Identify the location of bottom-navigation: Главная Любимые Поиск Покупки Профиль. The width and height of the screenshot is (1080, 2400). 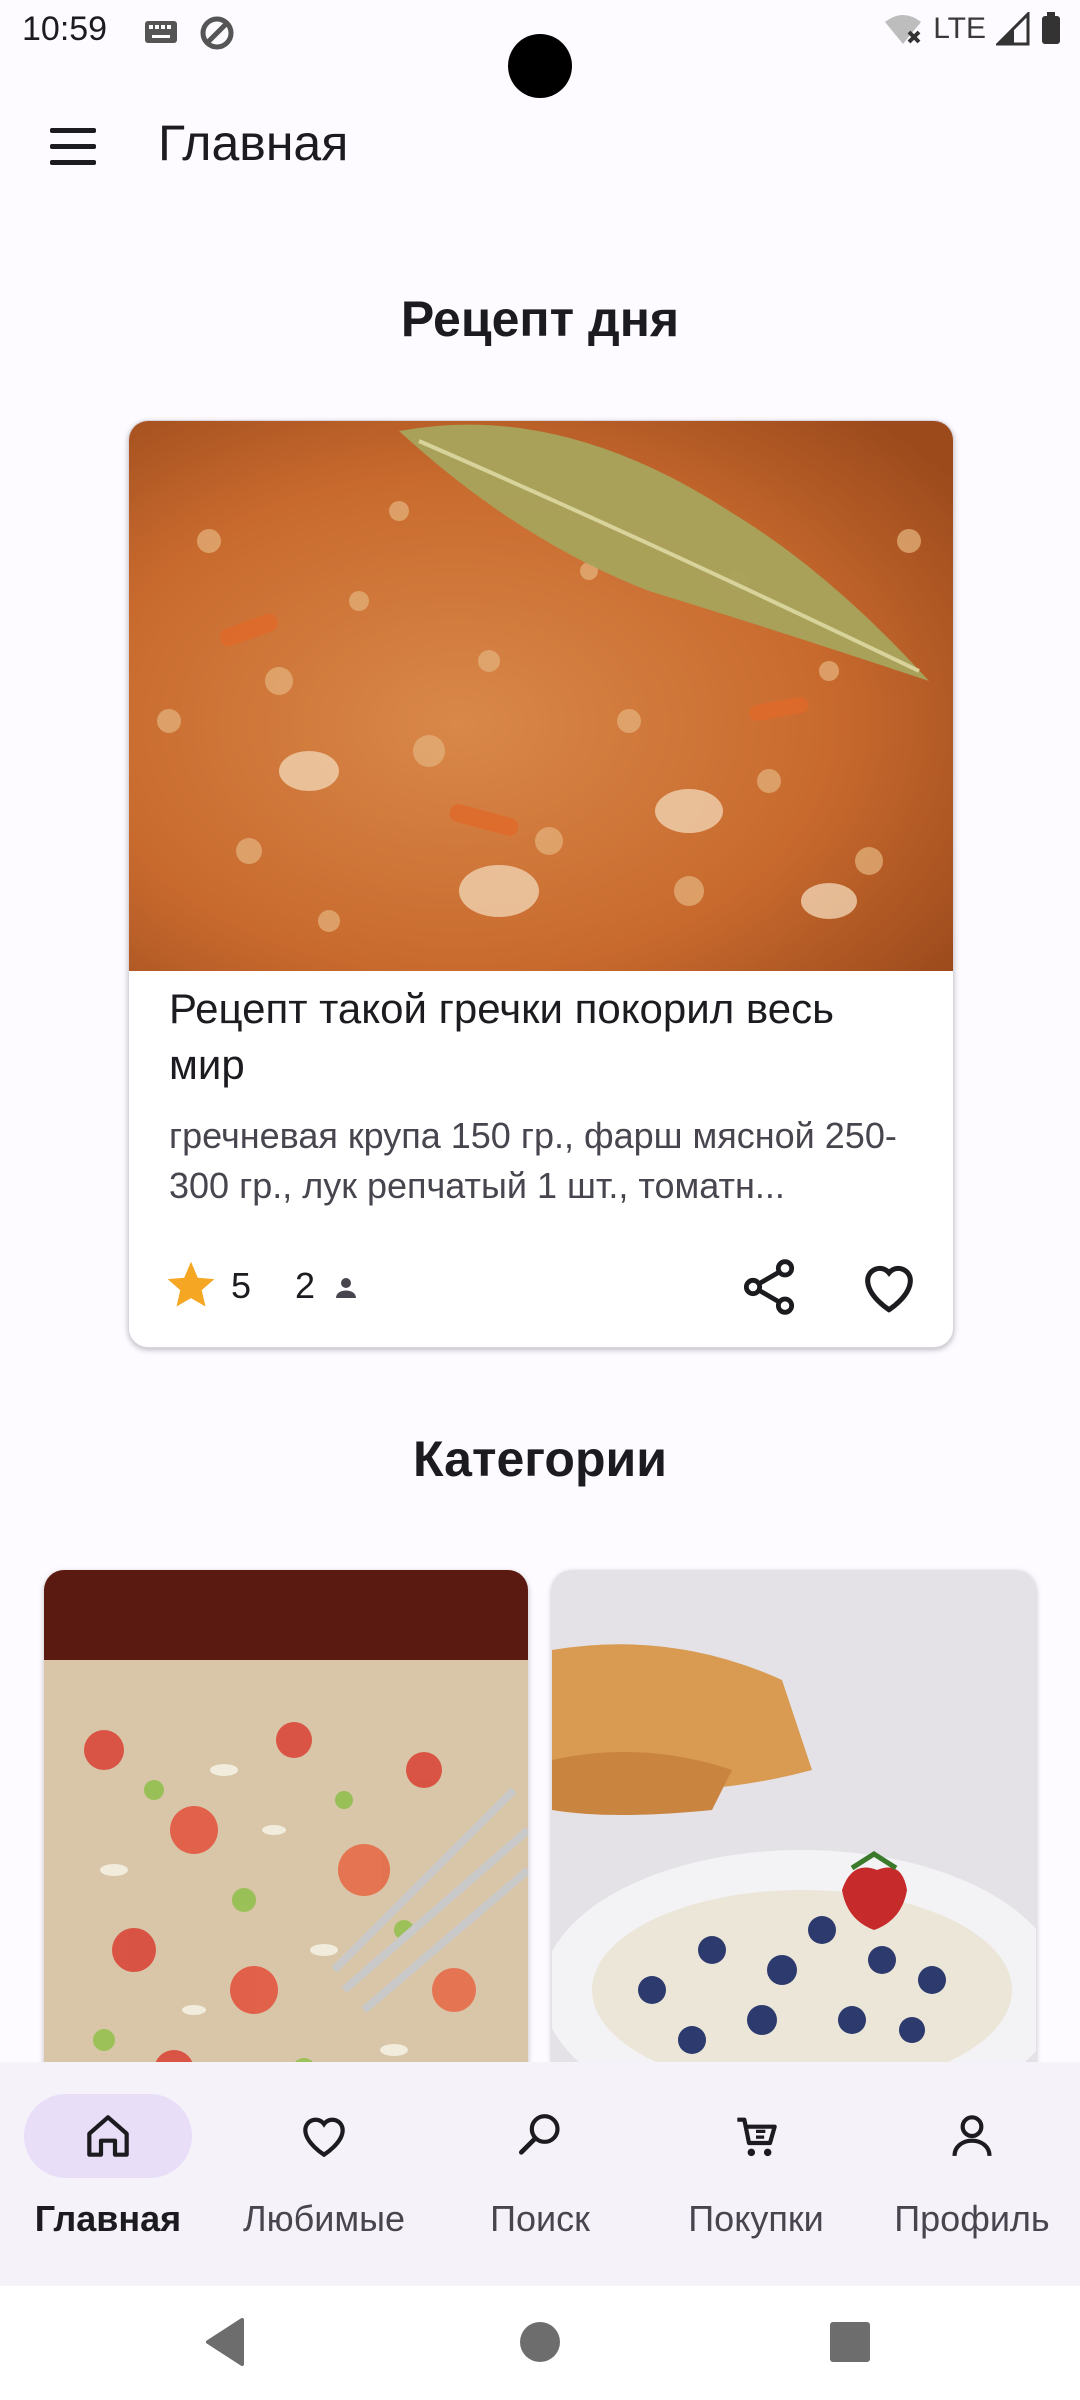
(540, 2174).